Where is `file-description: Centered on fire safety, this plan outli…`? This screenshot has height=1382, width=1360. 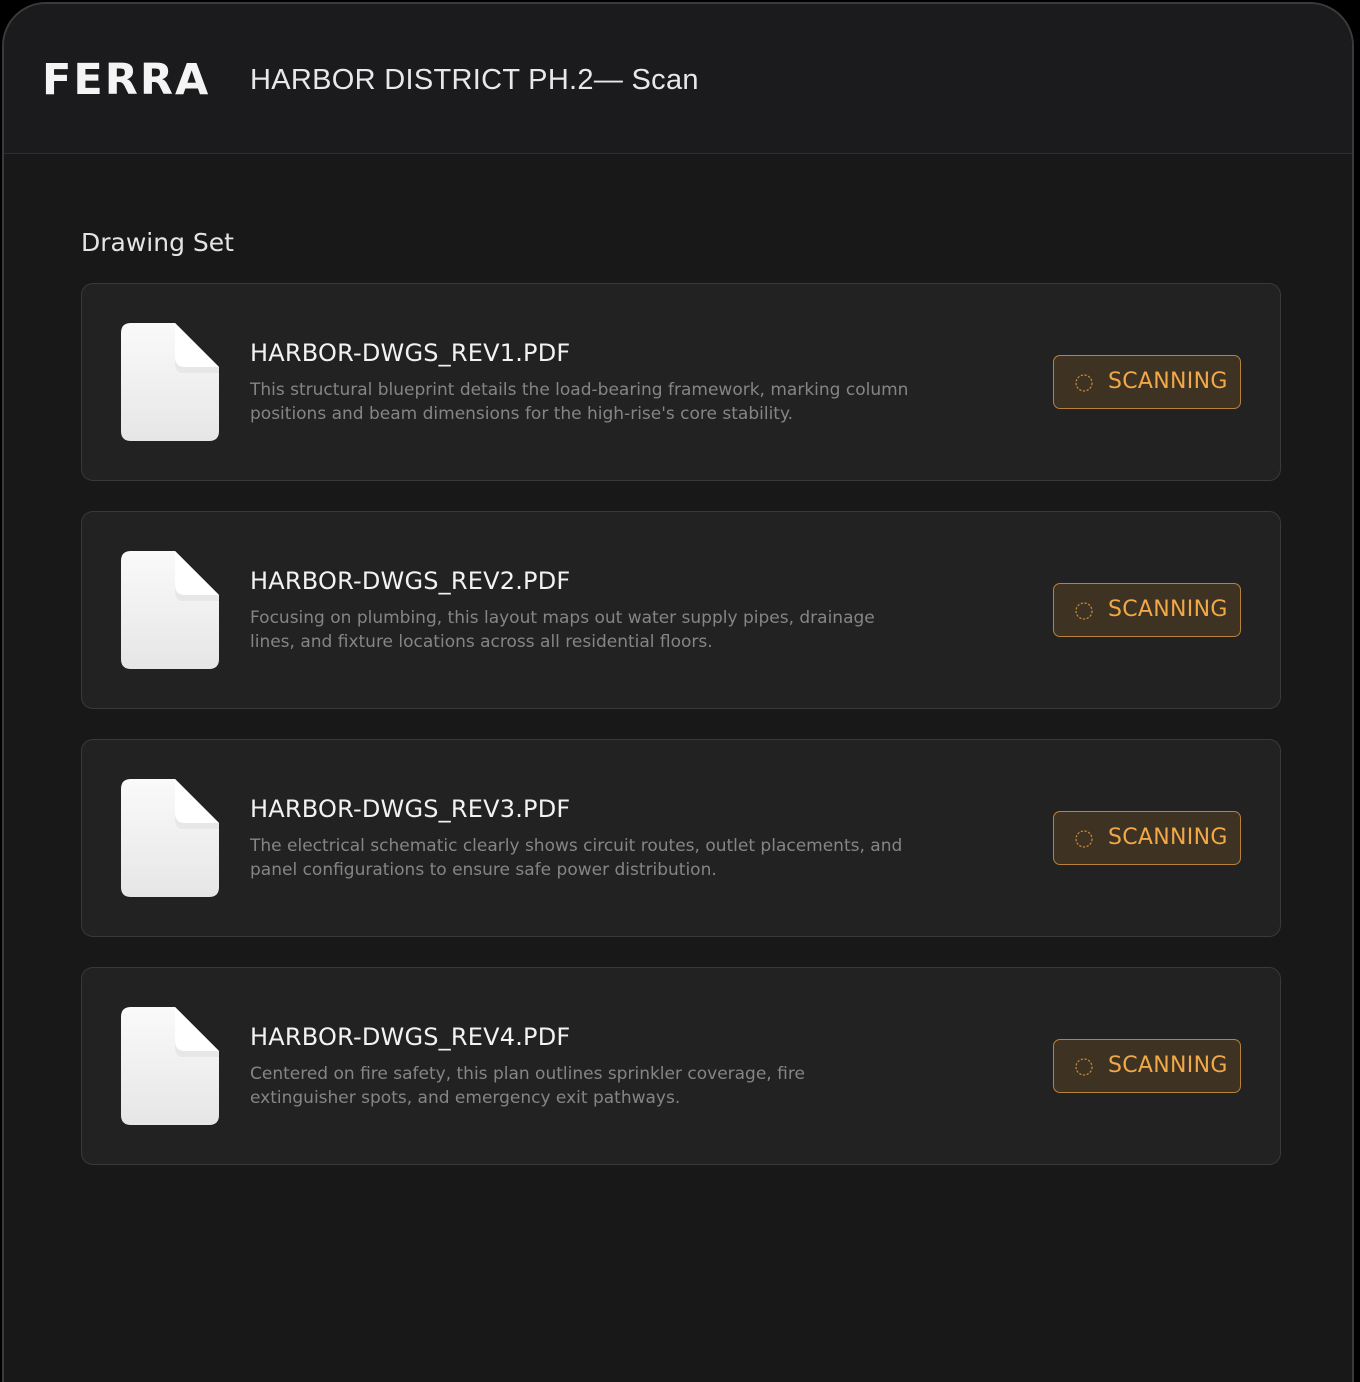 file-description: Centered on fire safety, this plan outli… is located at coordinates (527, 1086).